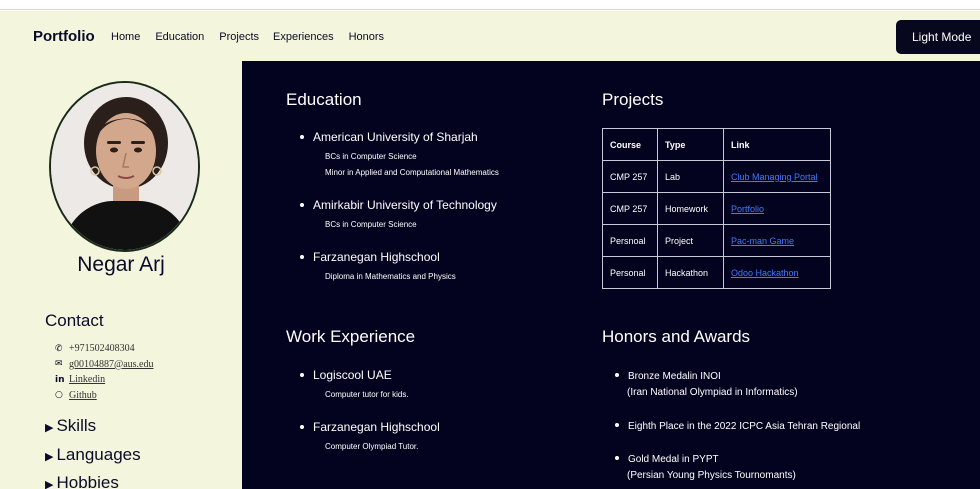  Describe the element at coordinates (376, 427) in the screenshot. I see `work-name: Farzanegan Highschool` at that location.